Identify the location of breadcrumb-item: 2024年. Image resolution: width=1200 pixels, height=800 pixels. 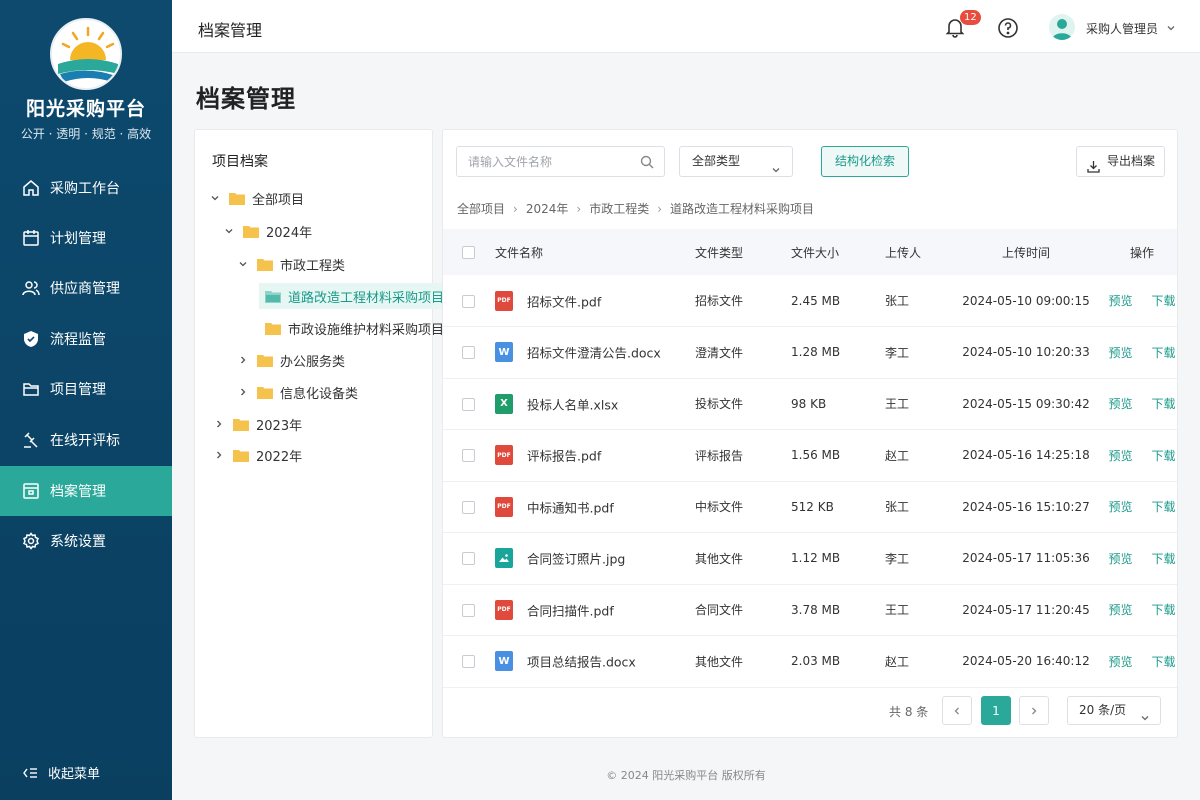
(547, 208).